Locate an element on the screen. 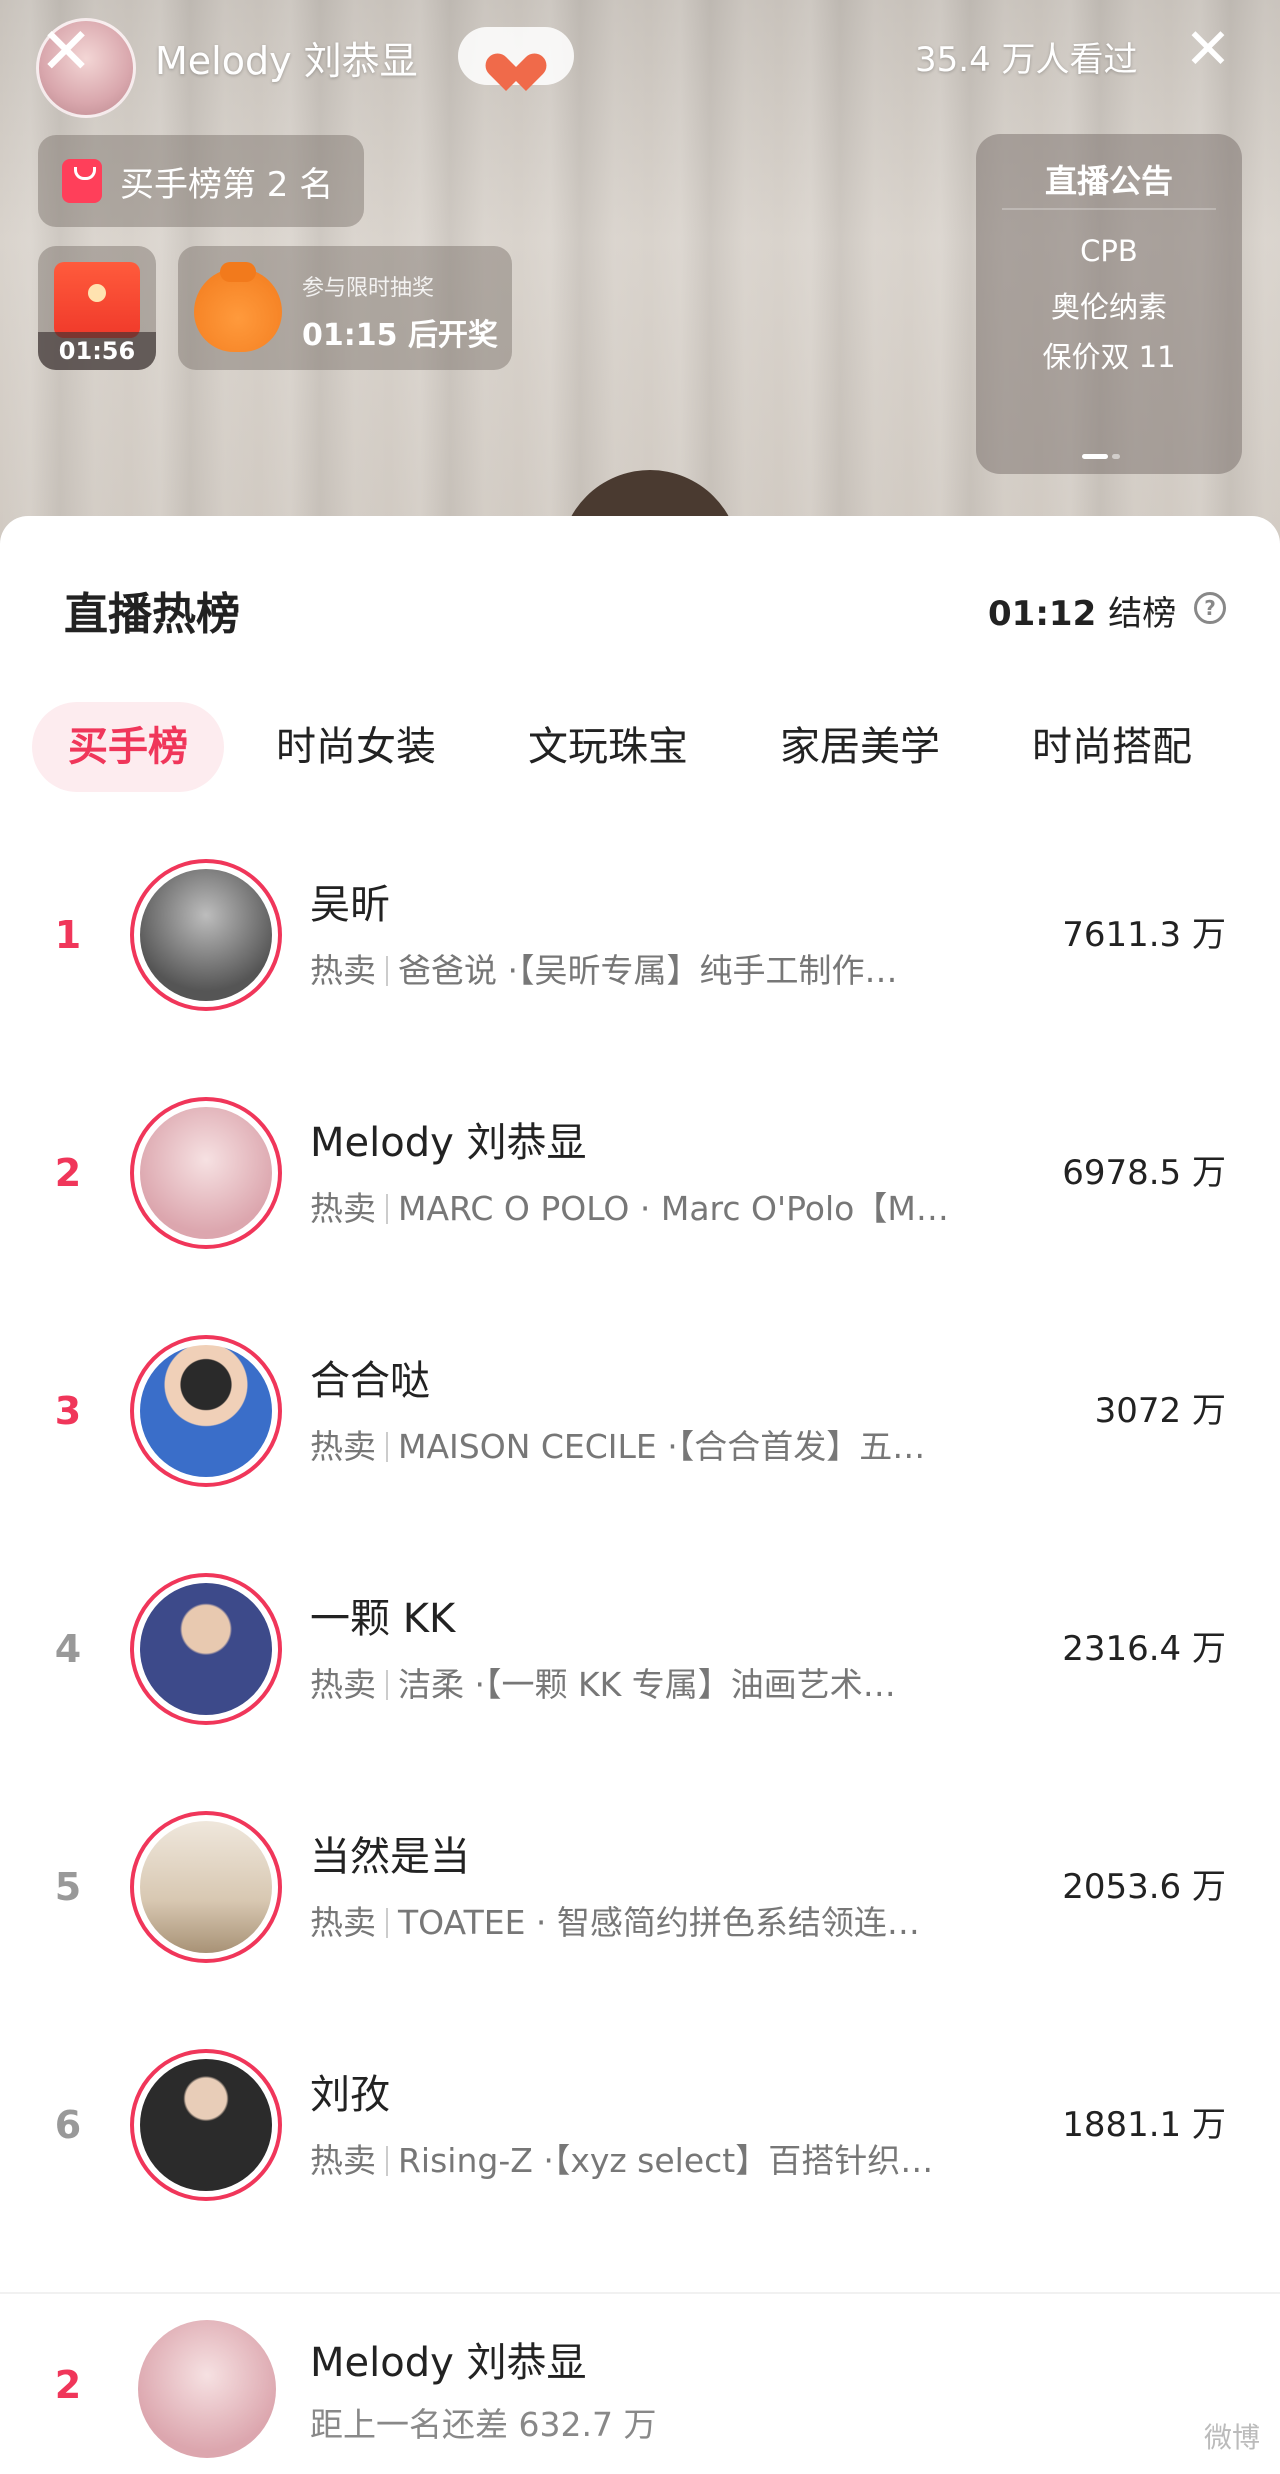  rank-number: 1 is located at coordinates (68, 935).